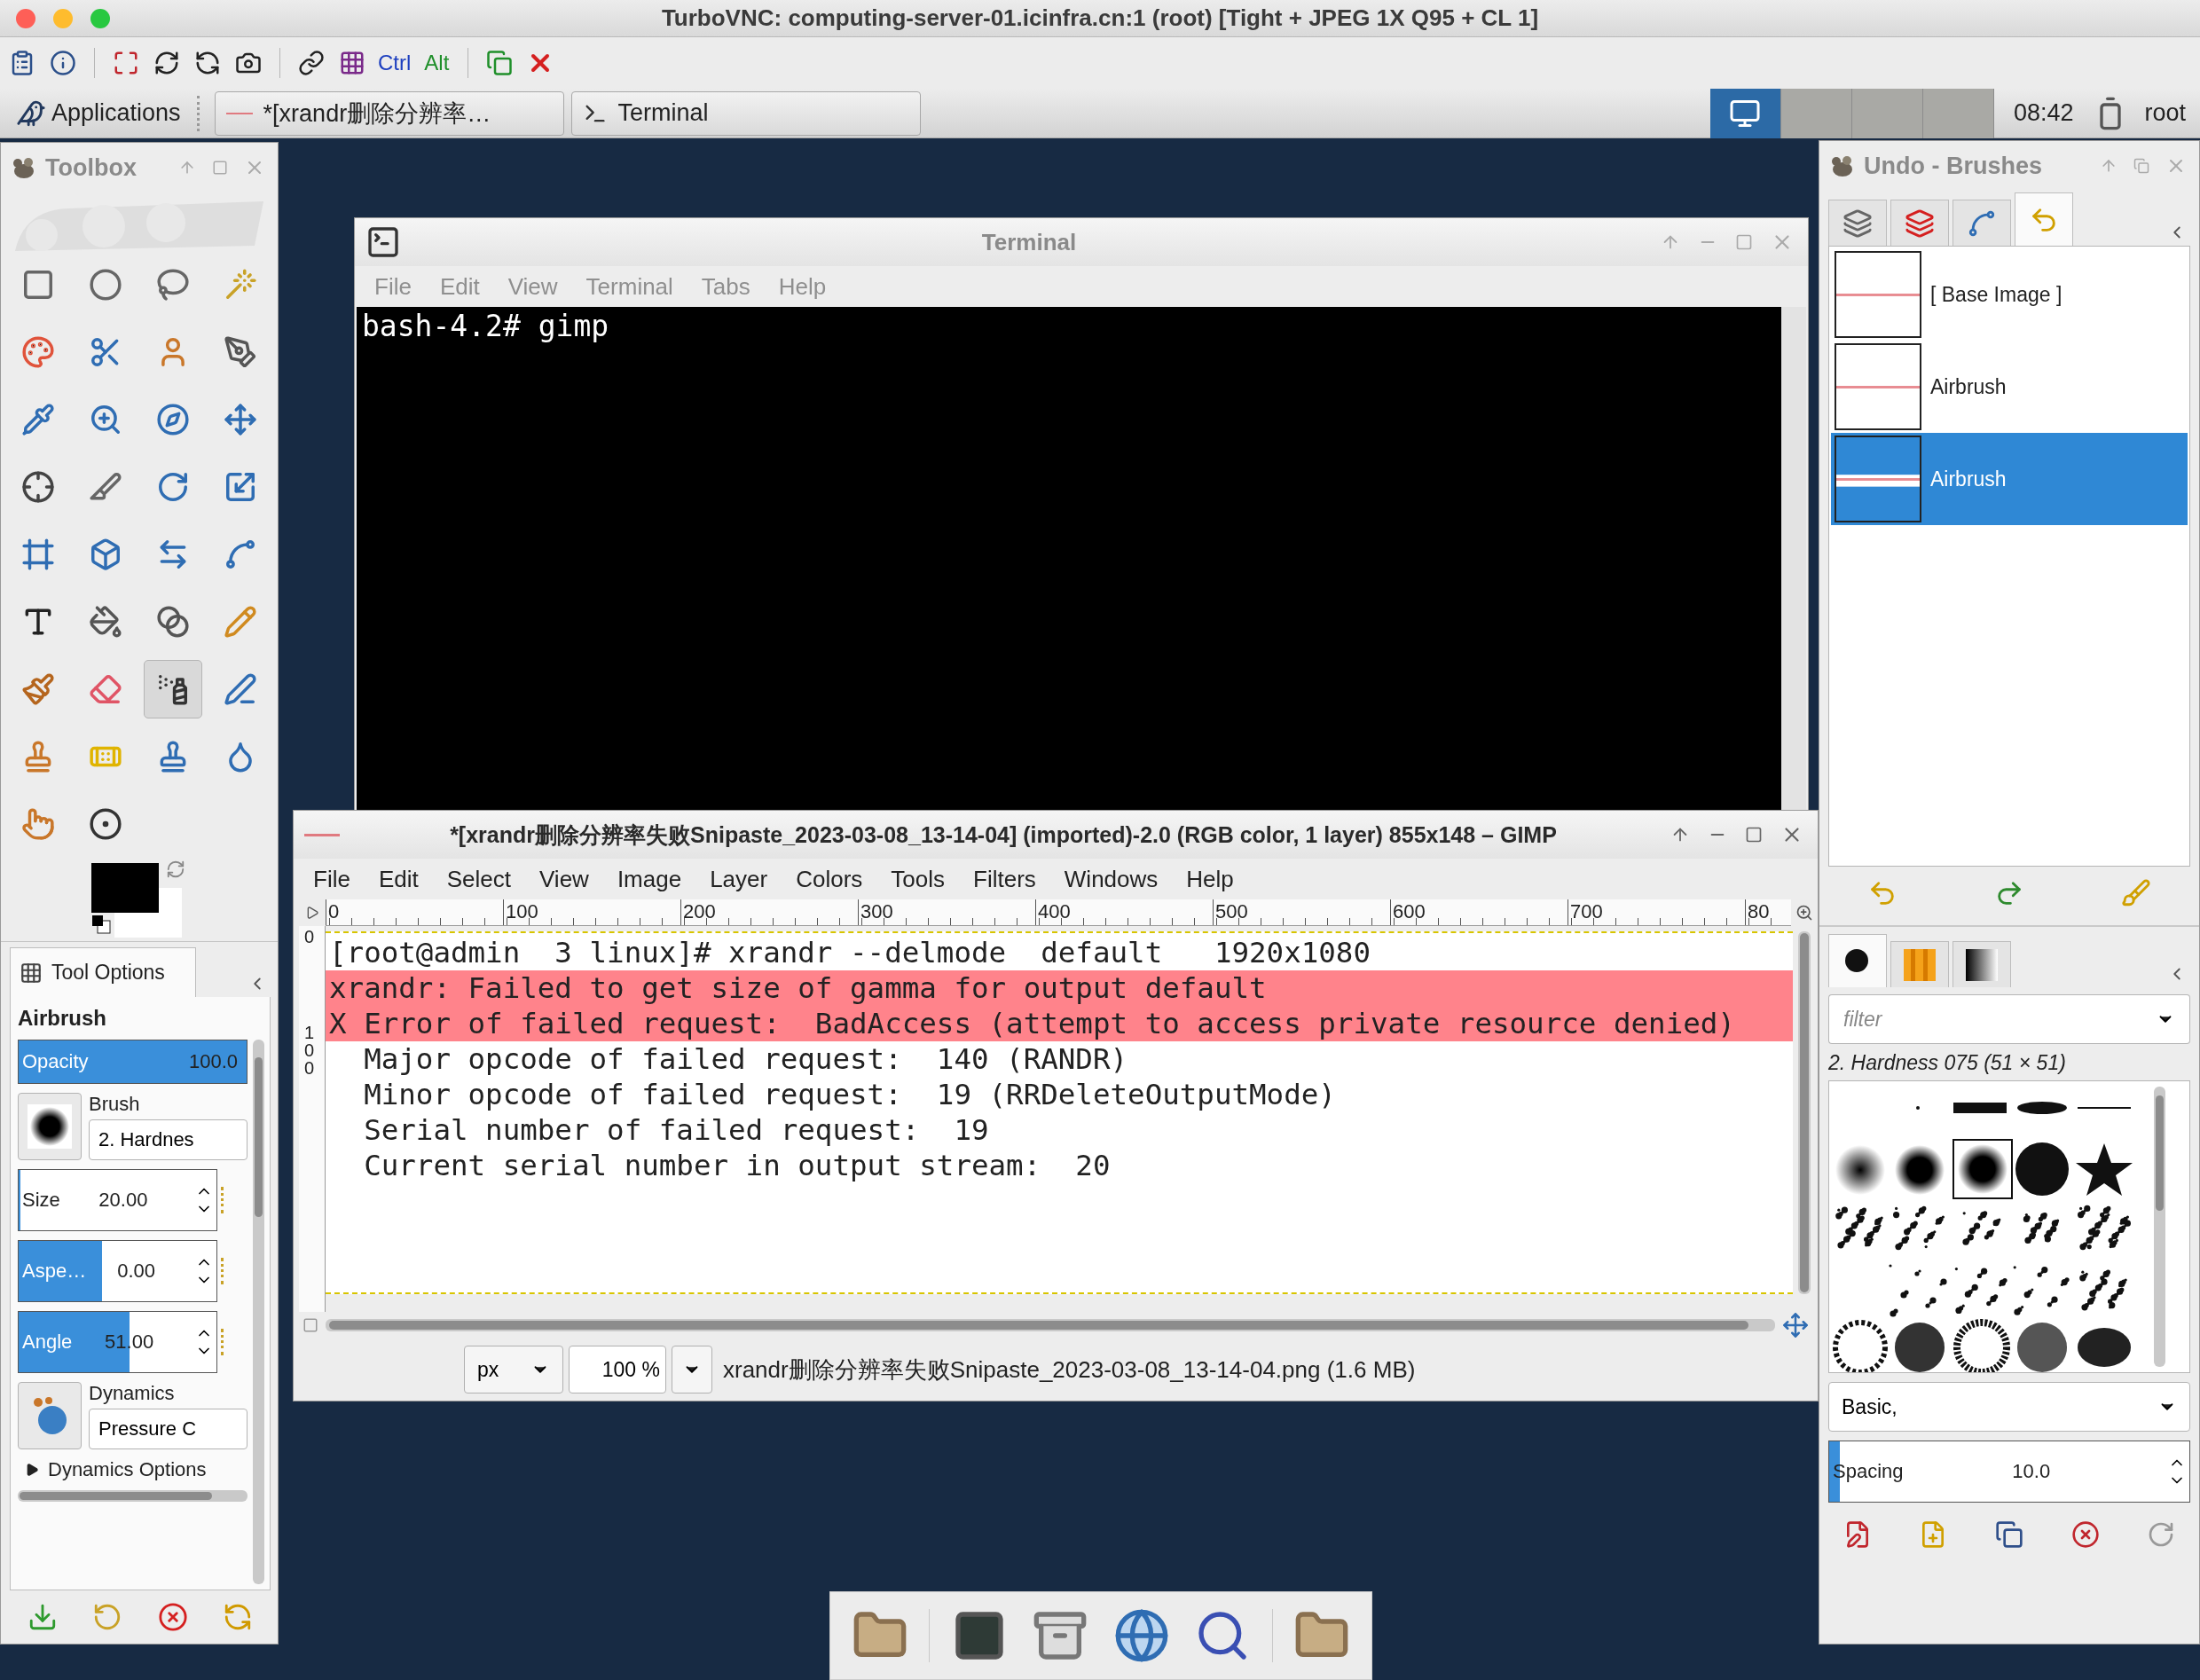 The width and height of the screenshot is (2200, 1680). What do you see at coordinates (394, 63) in the screenshot?
I see `ctrl-key-button: Ctrl` at bounding box center [394, 63].